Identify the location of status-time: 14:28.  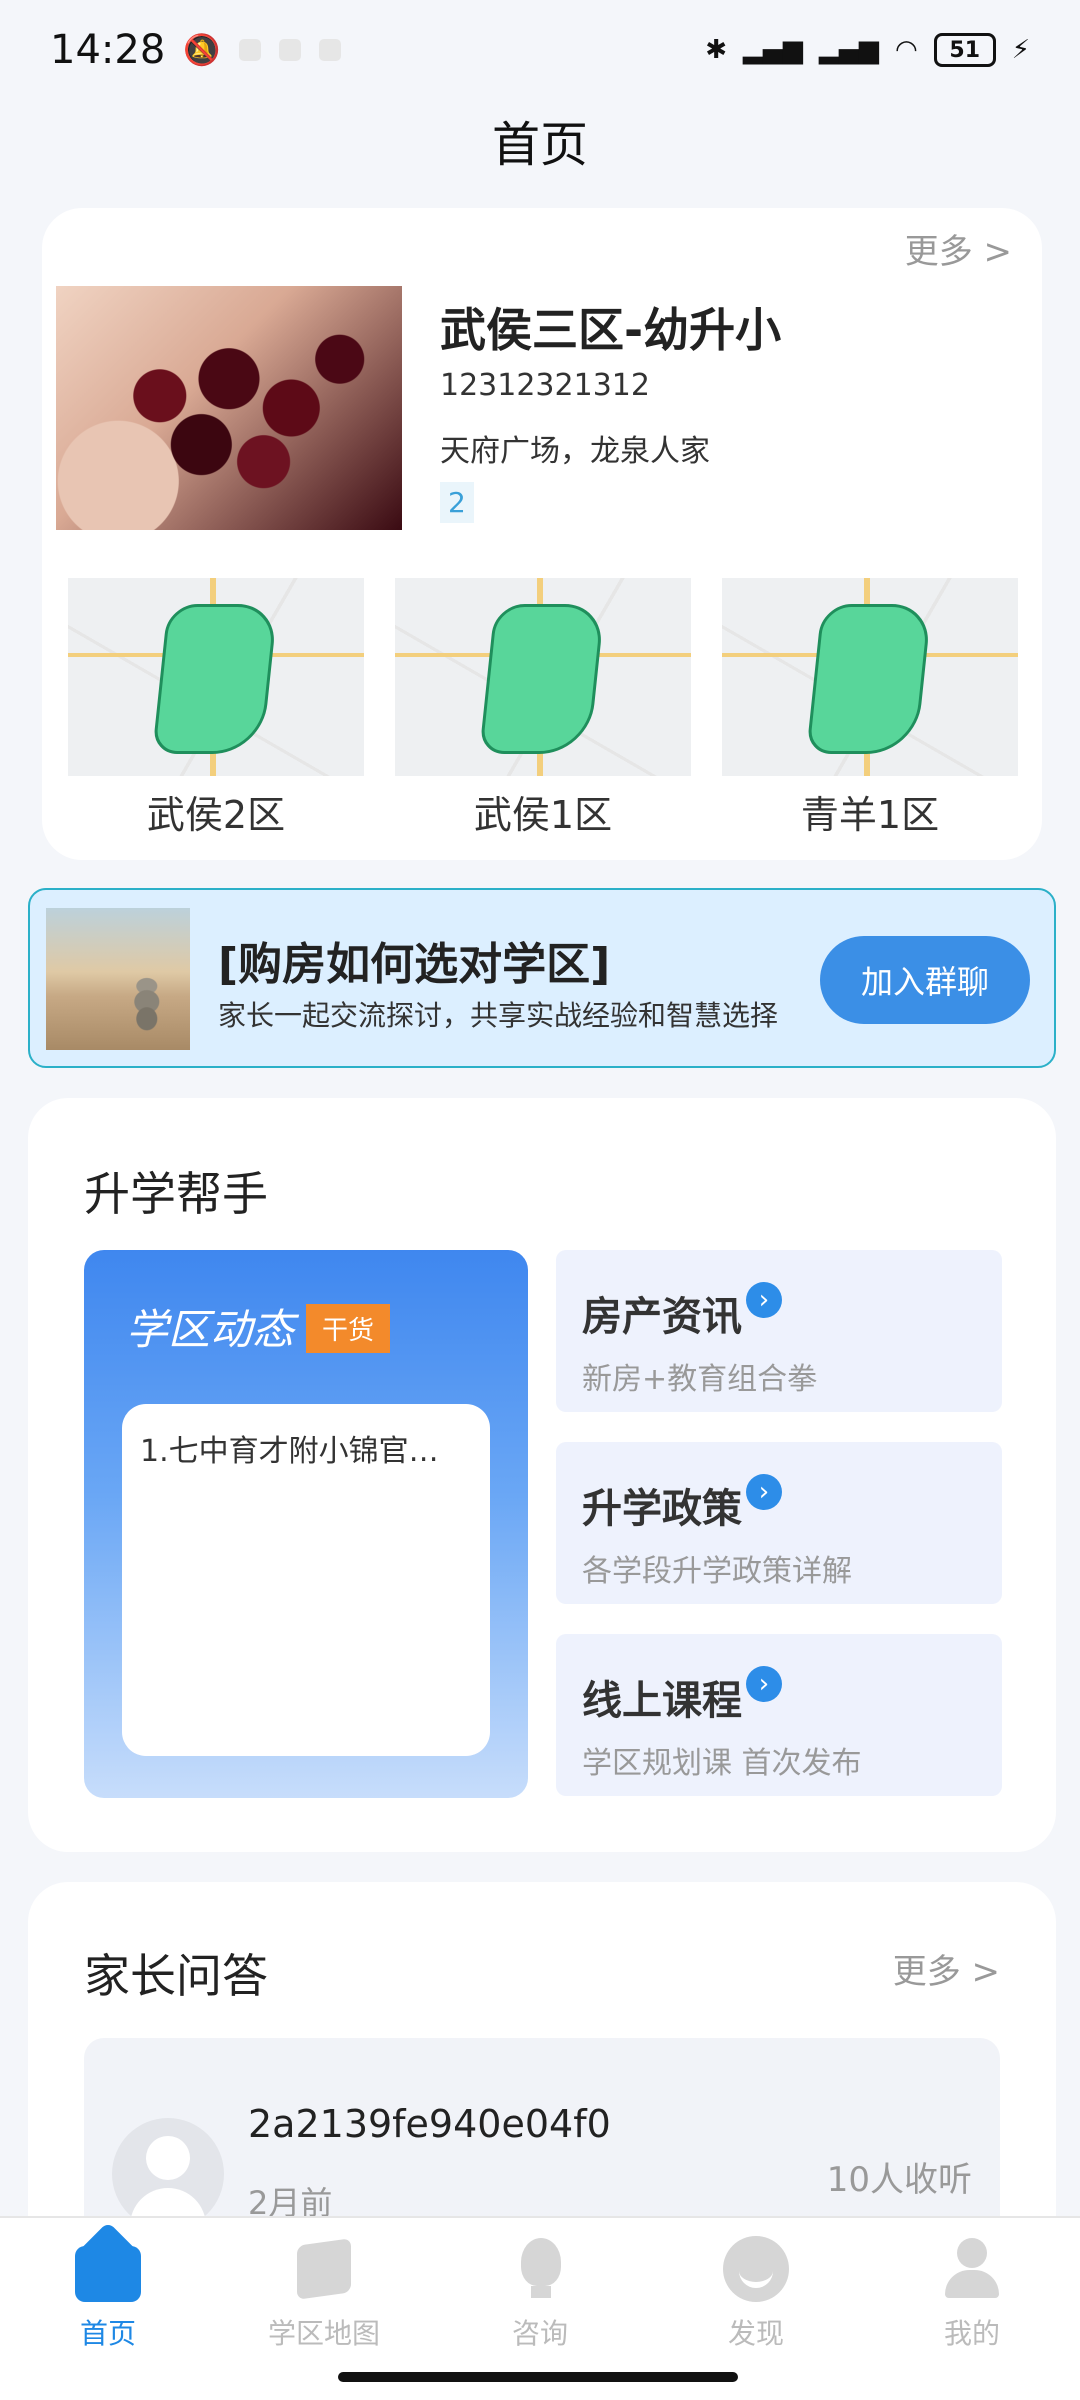
(108, 50).